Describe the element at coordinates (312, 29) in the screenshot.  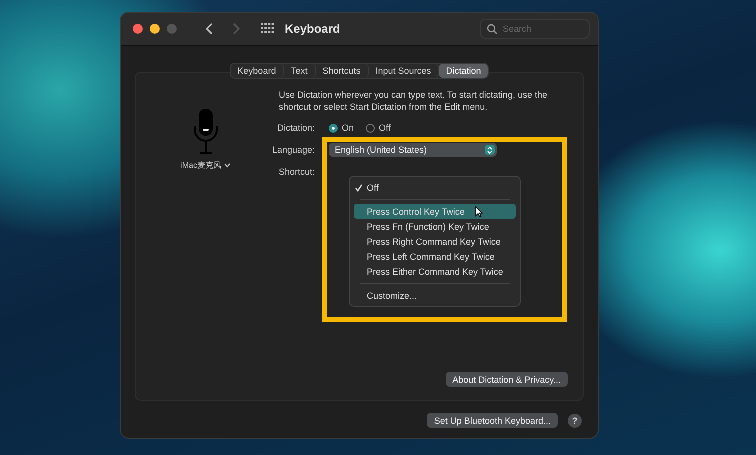
I see `window-title: Keyboard` at that location.